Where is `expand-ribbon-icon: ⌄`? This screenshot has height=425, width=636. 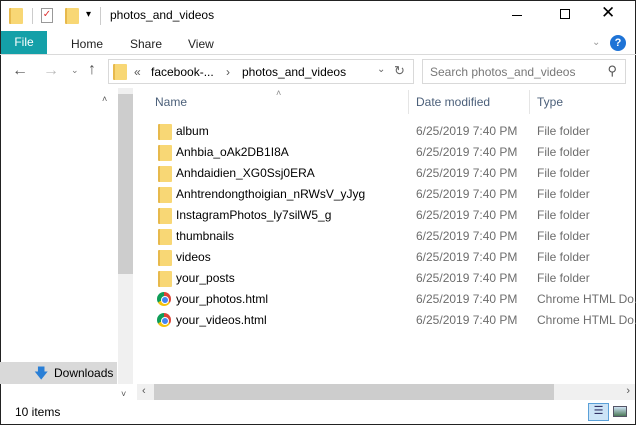
expand-ribbon-icon: ⌄ is located at coordinates (596, 42).